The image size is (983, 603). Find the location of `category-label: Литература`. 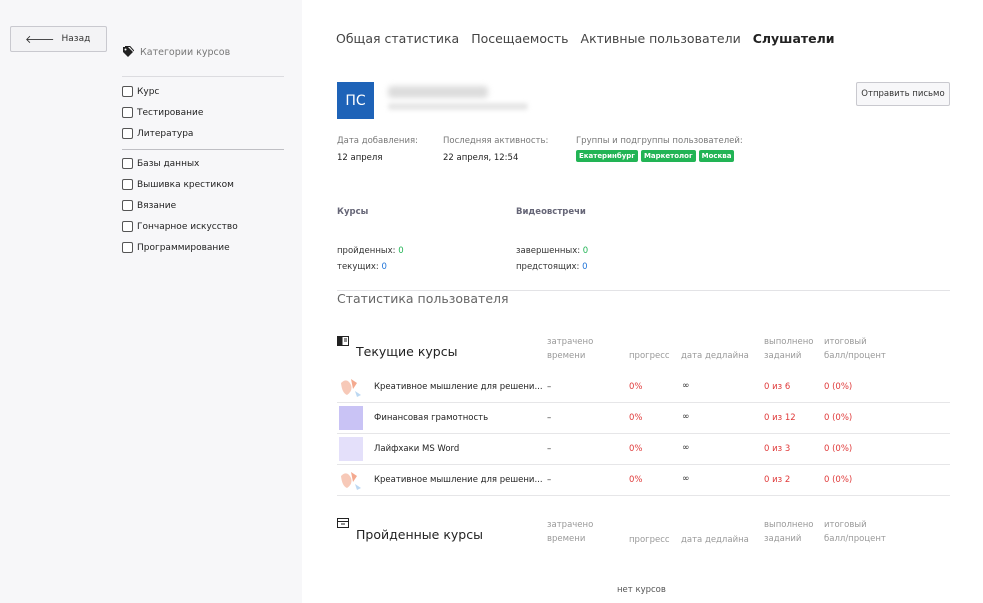

category-label: Литература is located at coordinates (165, 133).